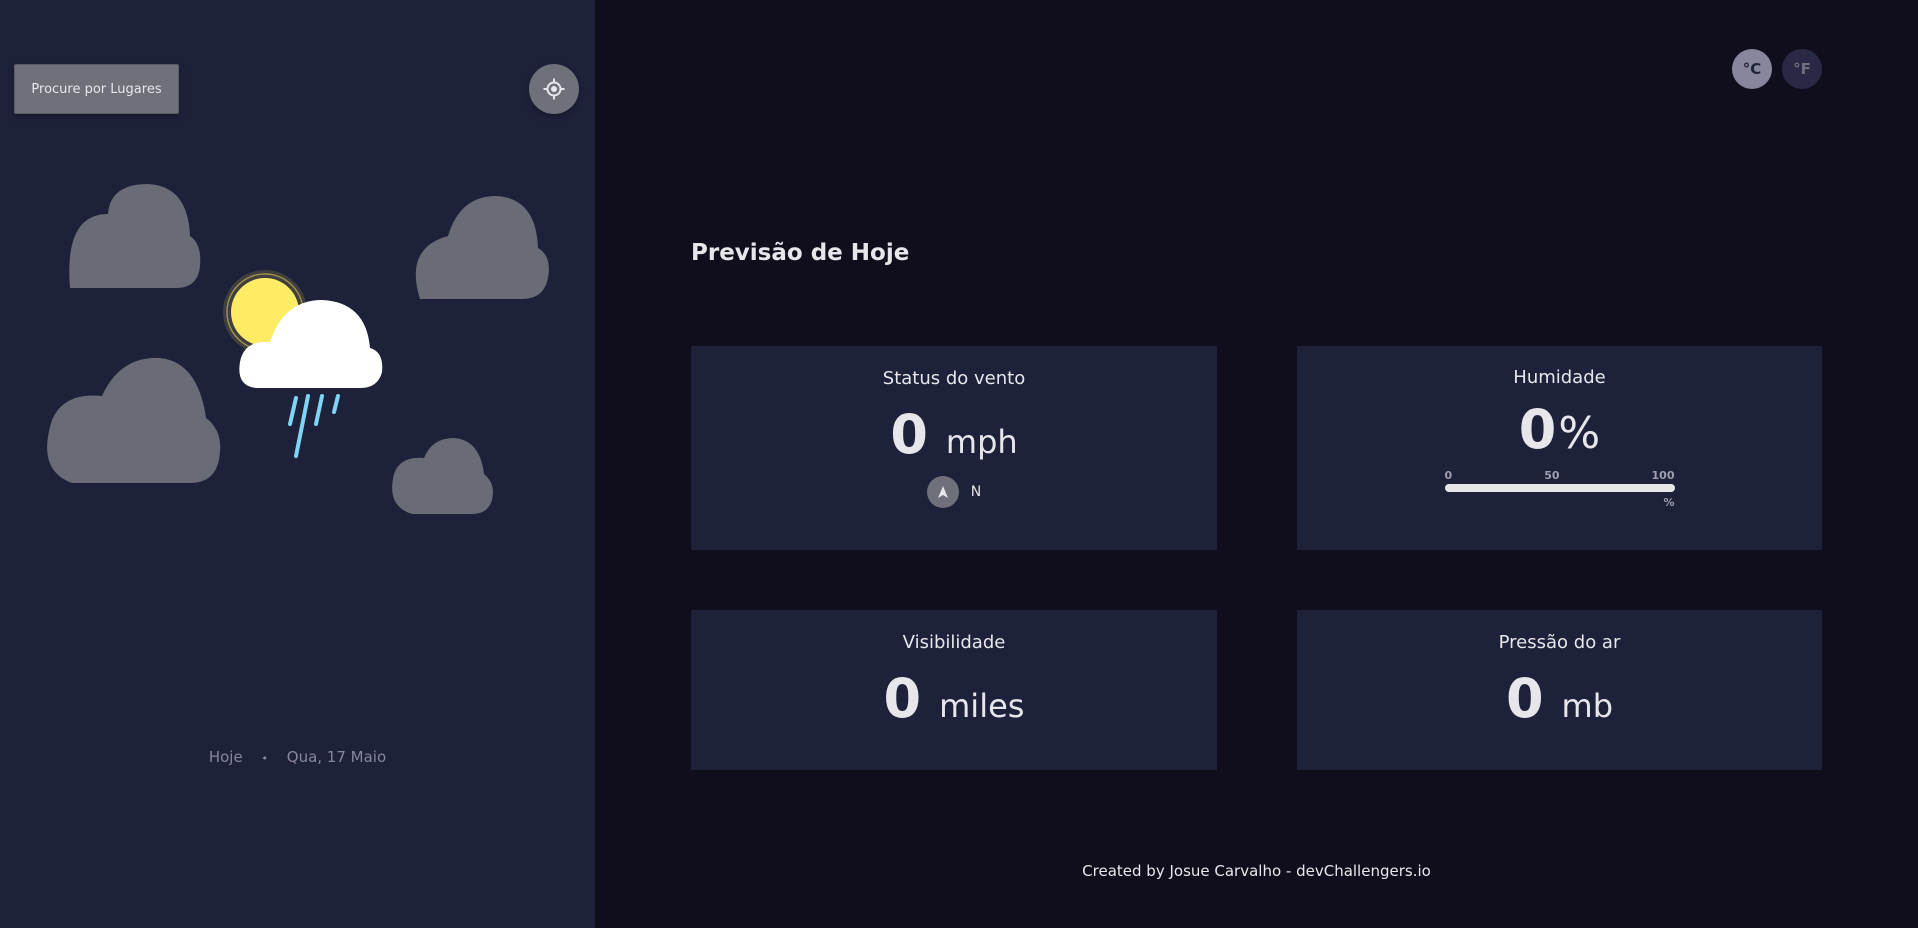  I want to click on pressure-unit: mb, so click(1587, 706).